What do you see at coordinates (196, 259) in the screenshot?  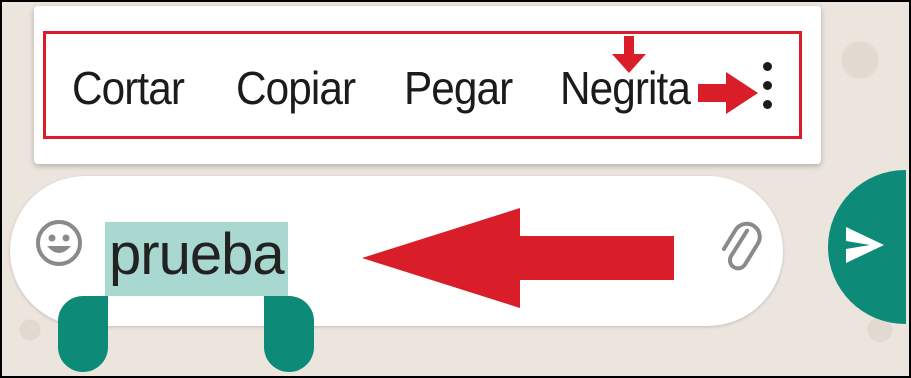 I see `selected-message-text: prueba` at bounding box center [196, 259].